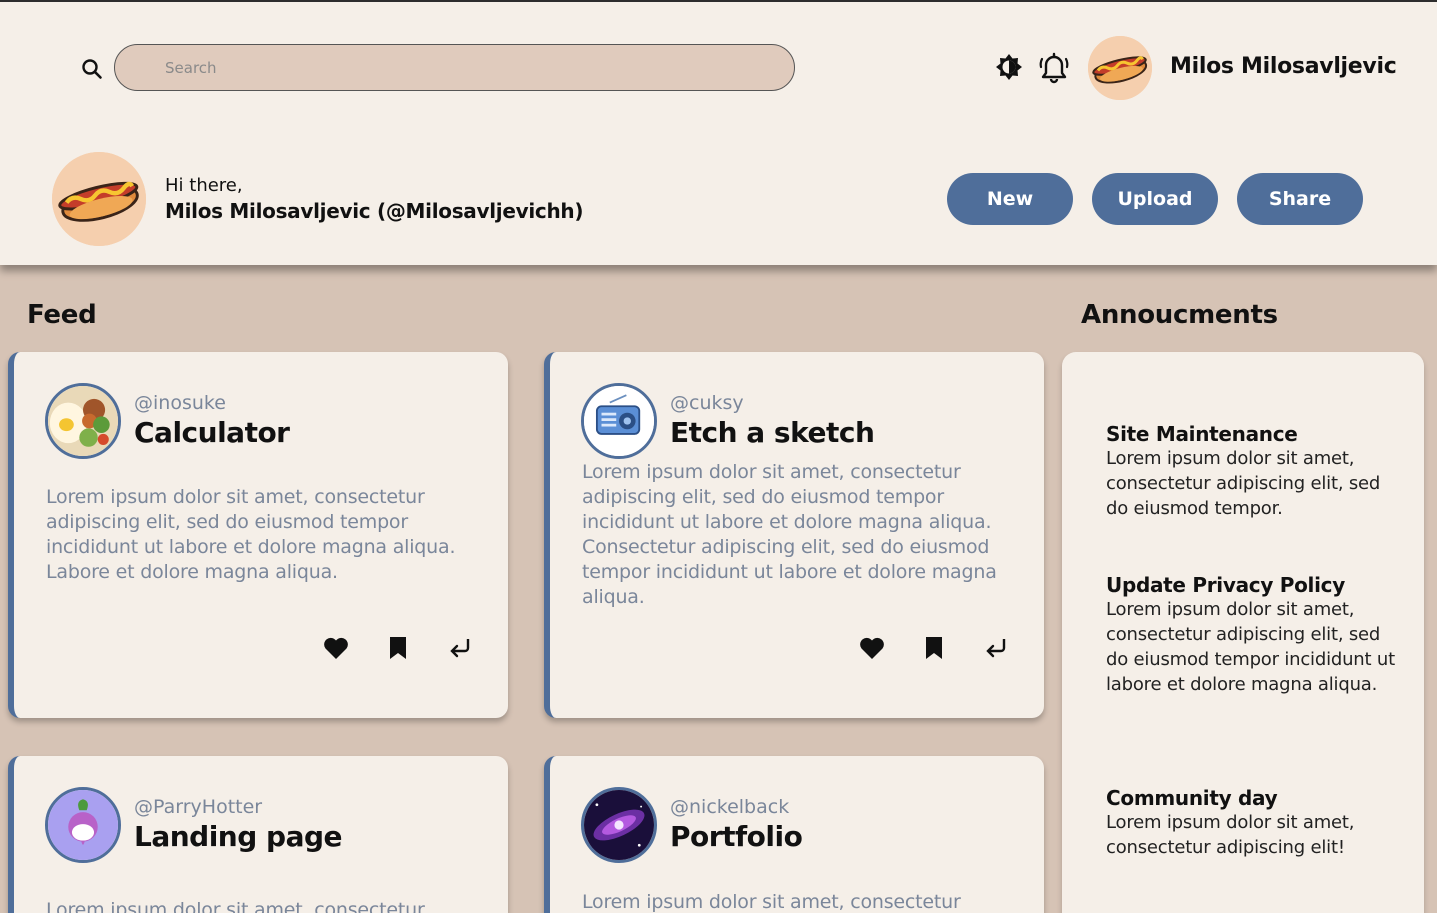  Describe the element at coordinates (92, 69) in the screenshot. I see `search-icon` at that location.